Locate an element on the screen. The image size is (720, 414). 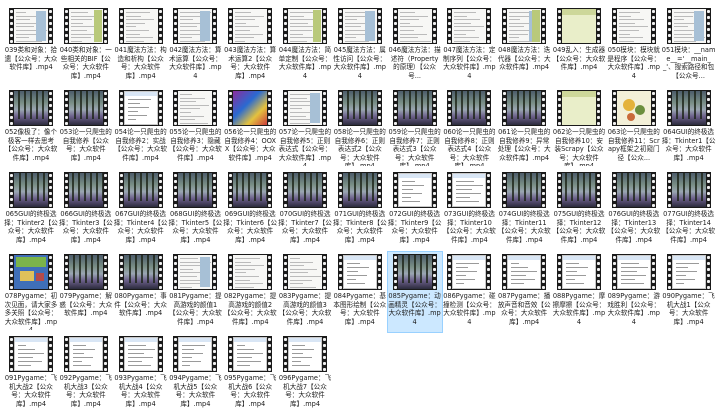
file-item: 061论一只爬虫的自我修养9：异常处理【公众号：大众软件库】.mp4 is located at coordinates (524, 128).